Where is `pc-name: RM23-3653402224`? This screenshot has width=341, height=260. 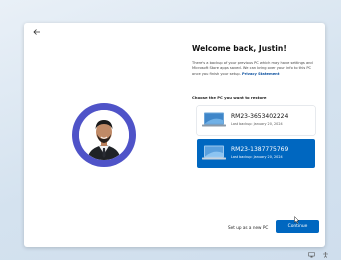 pc-name: RM23-3653402224 is located at coordinates (260, 116).